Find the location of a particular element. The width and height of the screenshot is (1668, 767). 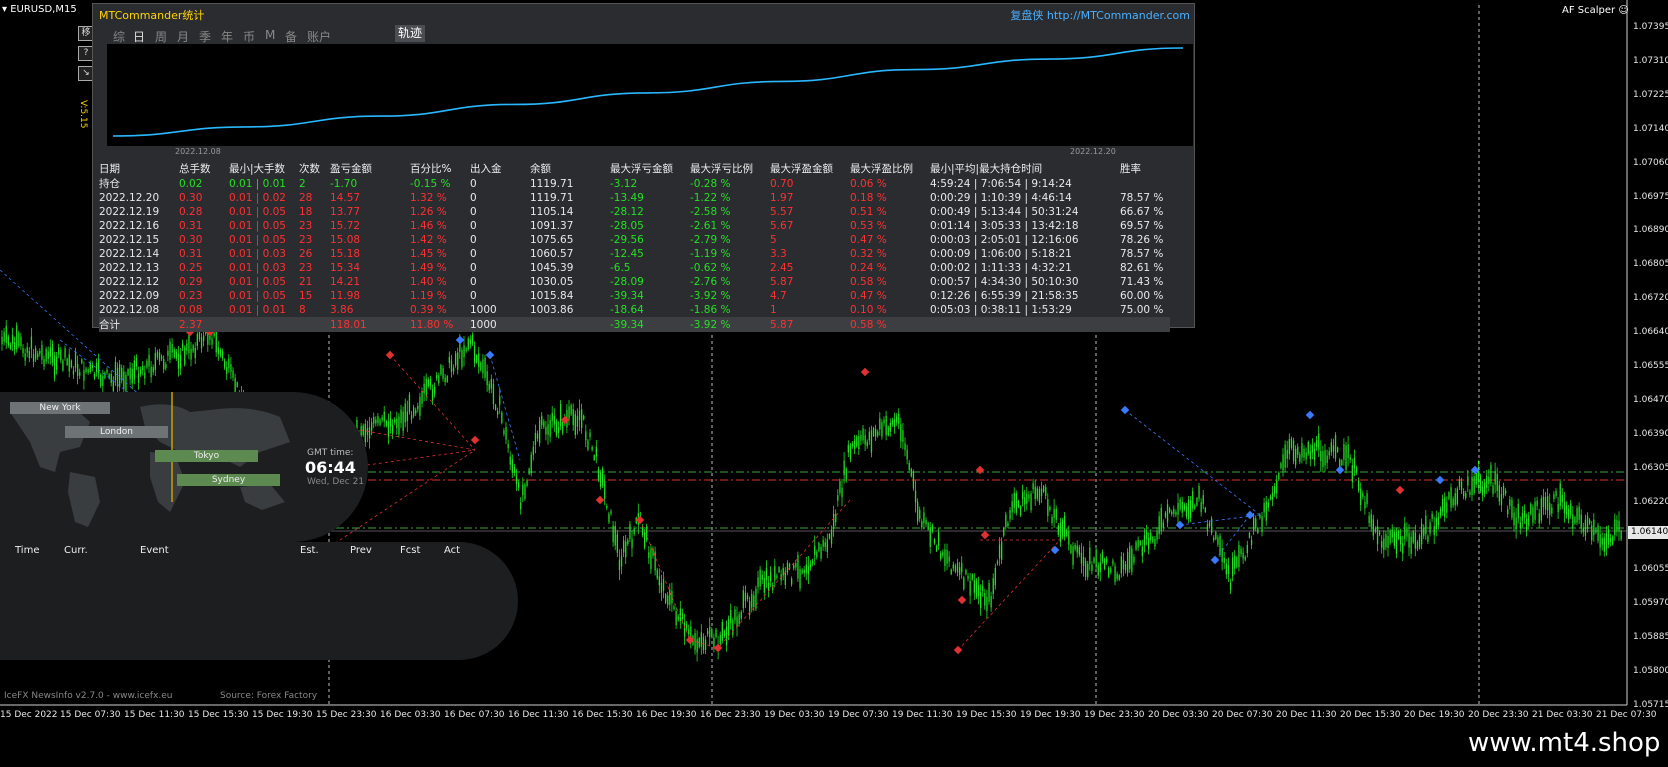

tab-track: 轨迹 is located at coordinates (410, 33).